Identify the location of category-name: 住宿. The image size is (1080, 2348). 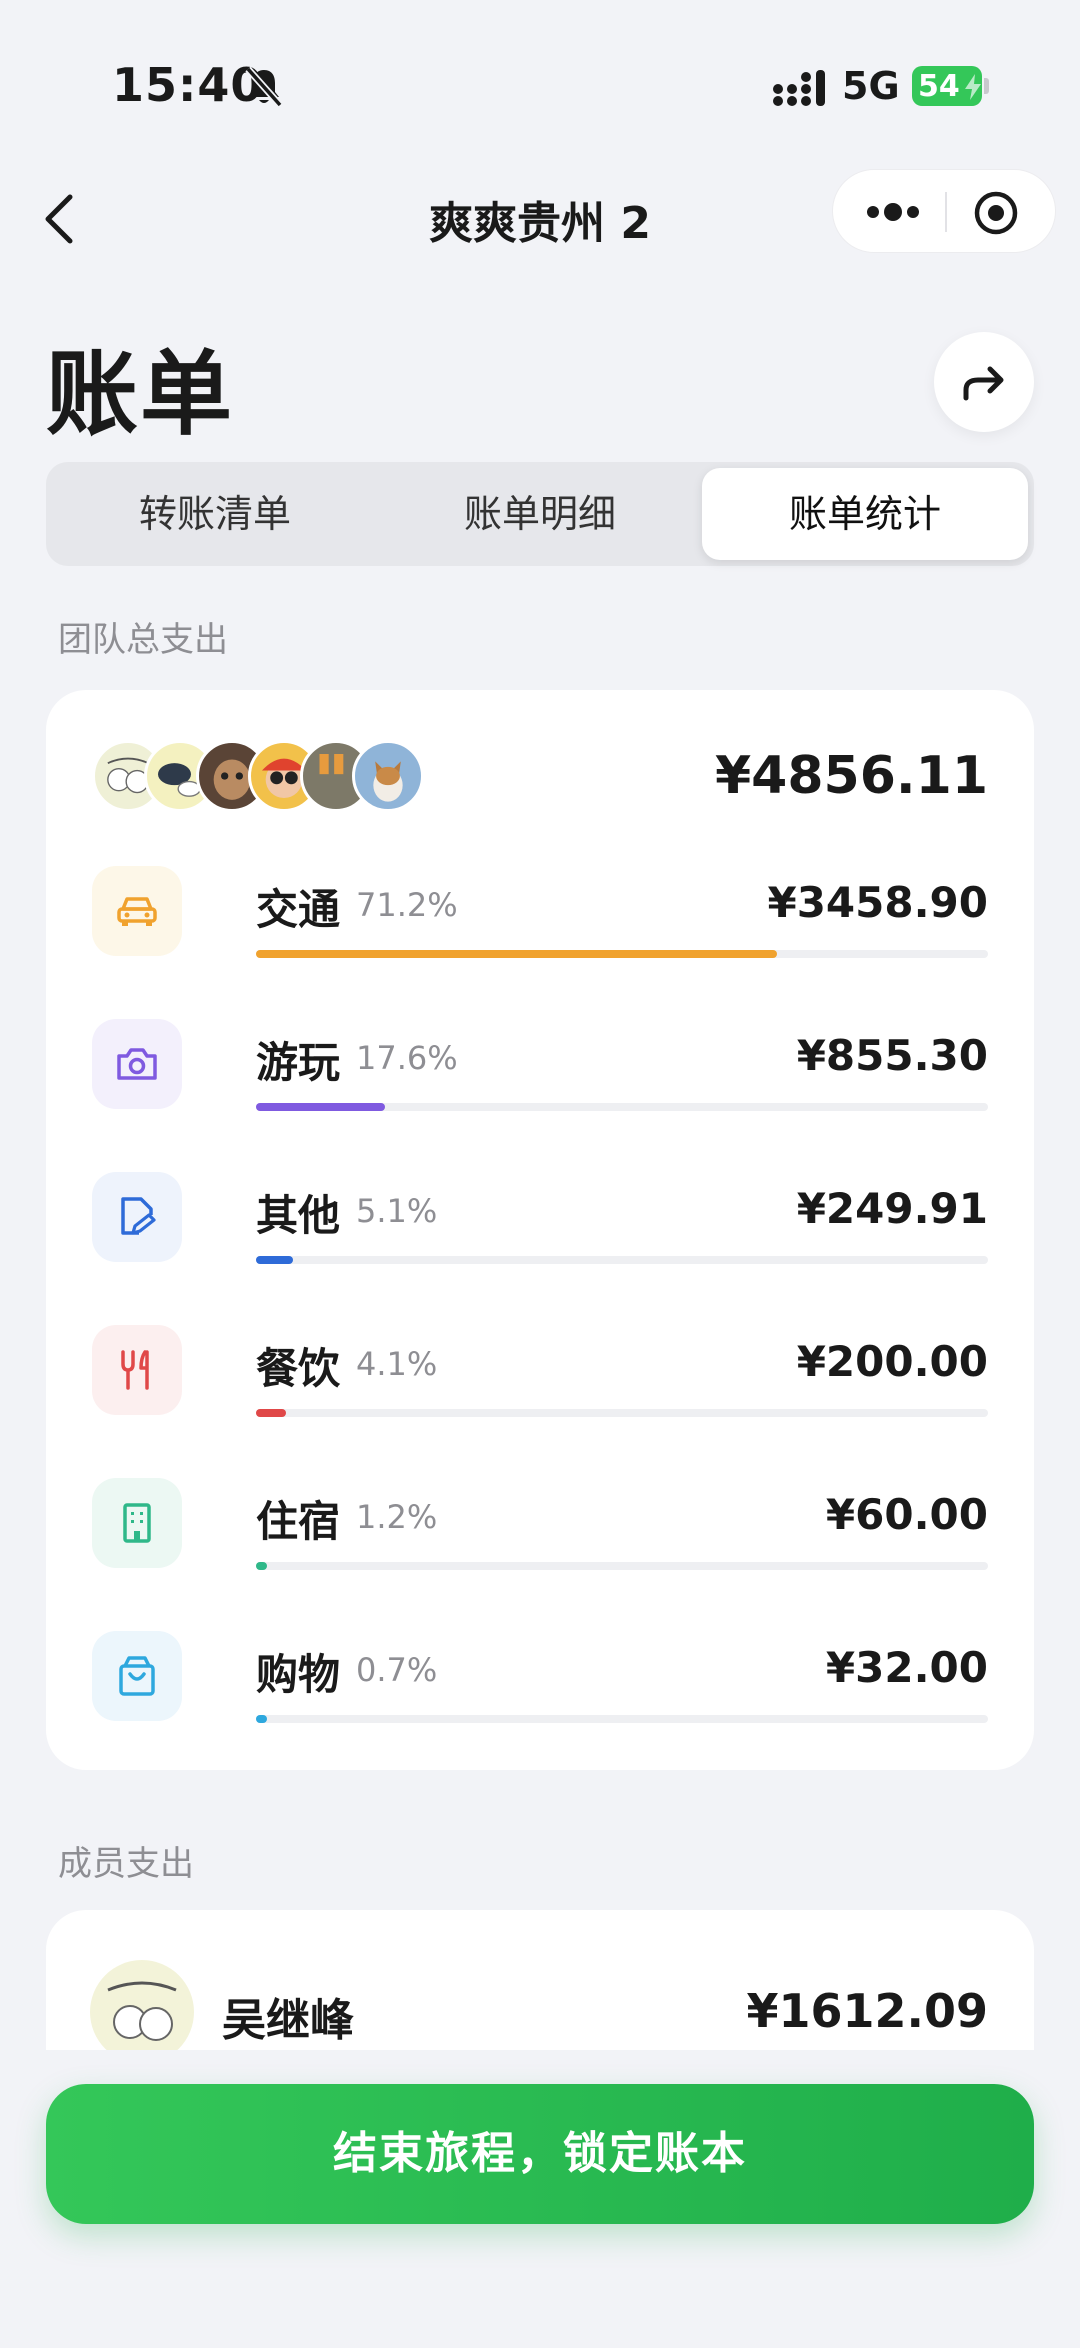
(298, 1521).